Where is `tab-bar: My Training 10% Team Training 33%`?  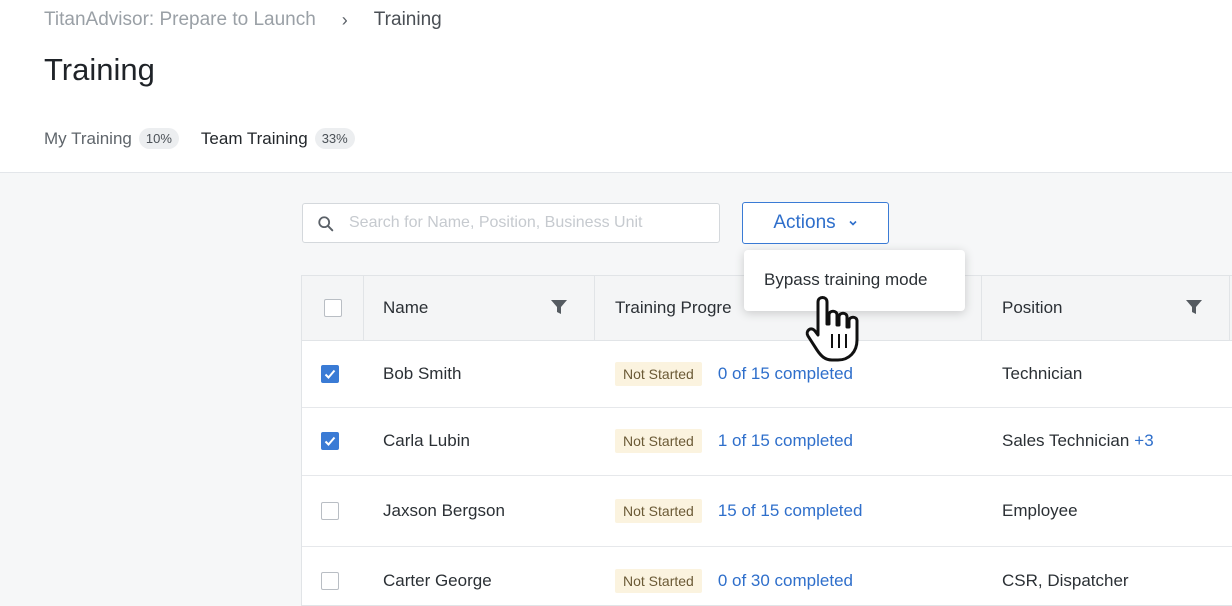 tab-bar: My Training 10% Team Training 33% is located at coordinates (200, 153).